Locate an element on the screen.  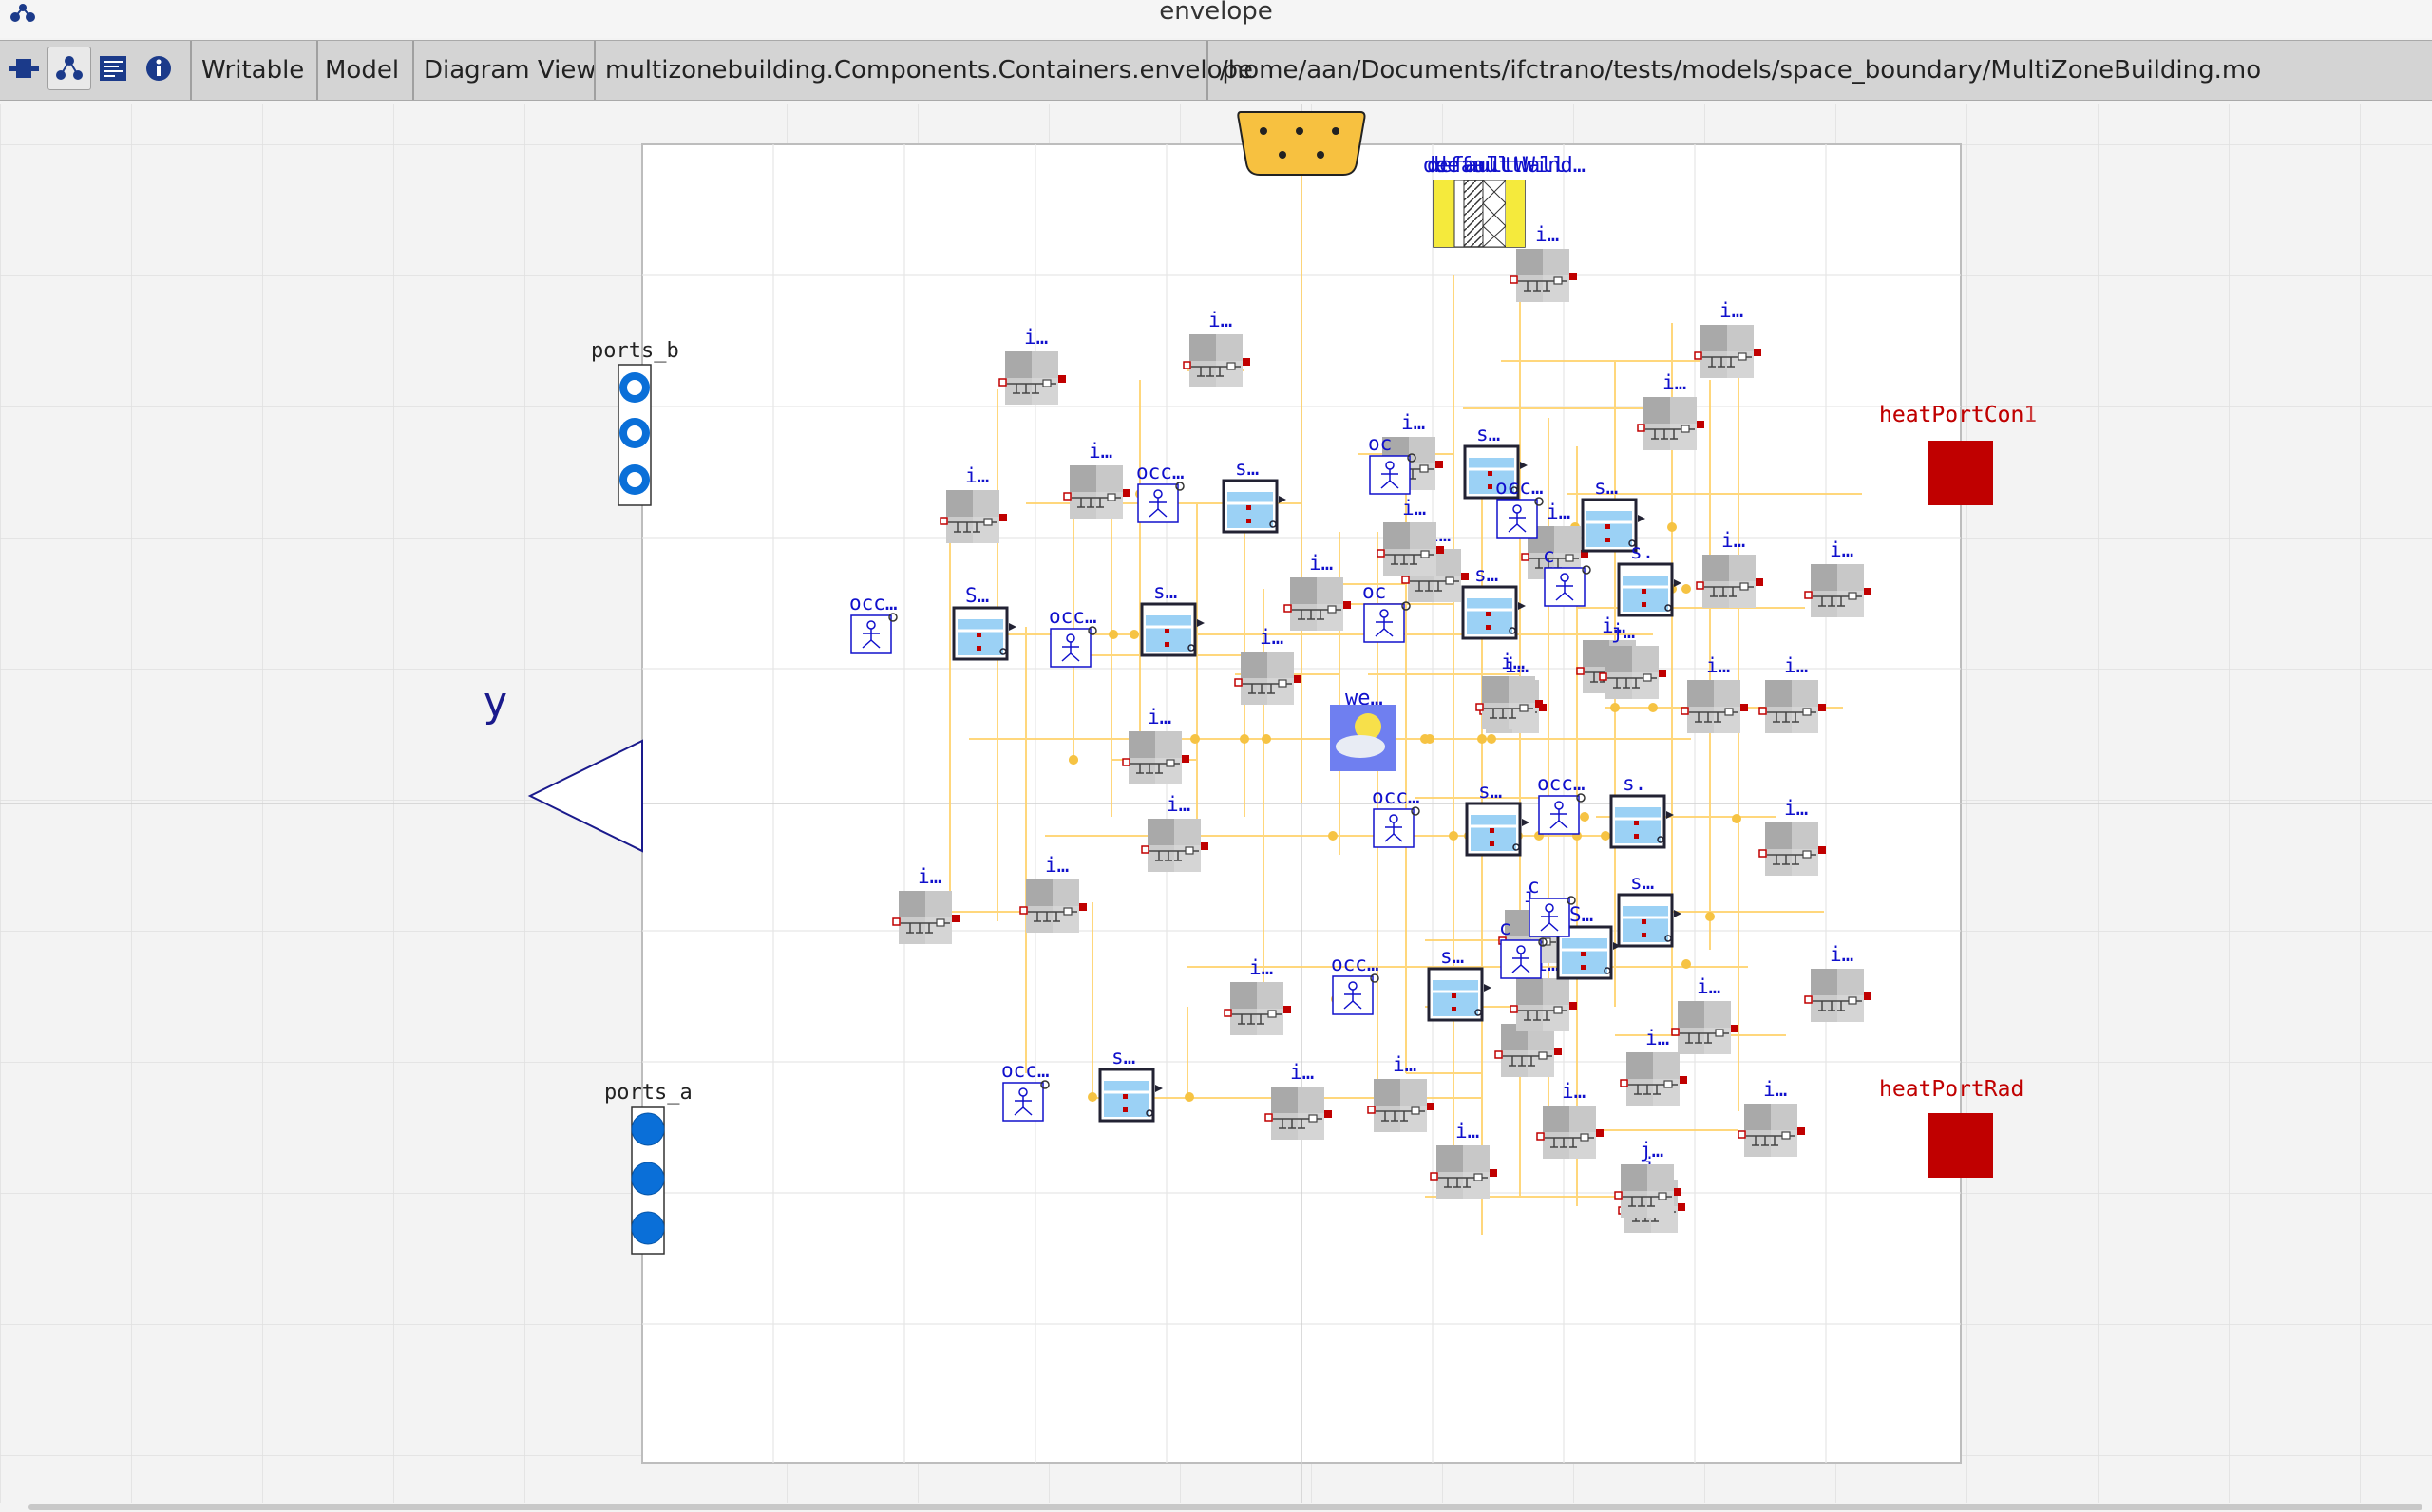
heat-port-con1-label: heatPortCon1 is located at coordinates (1958, 415).